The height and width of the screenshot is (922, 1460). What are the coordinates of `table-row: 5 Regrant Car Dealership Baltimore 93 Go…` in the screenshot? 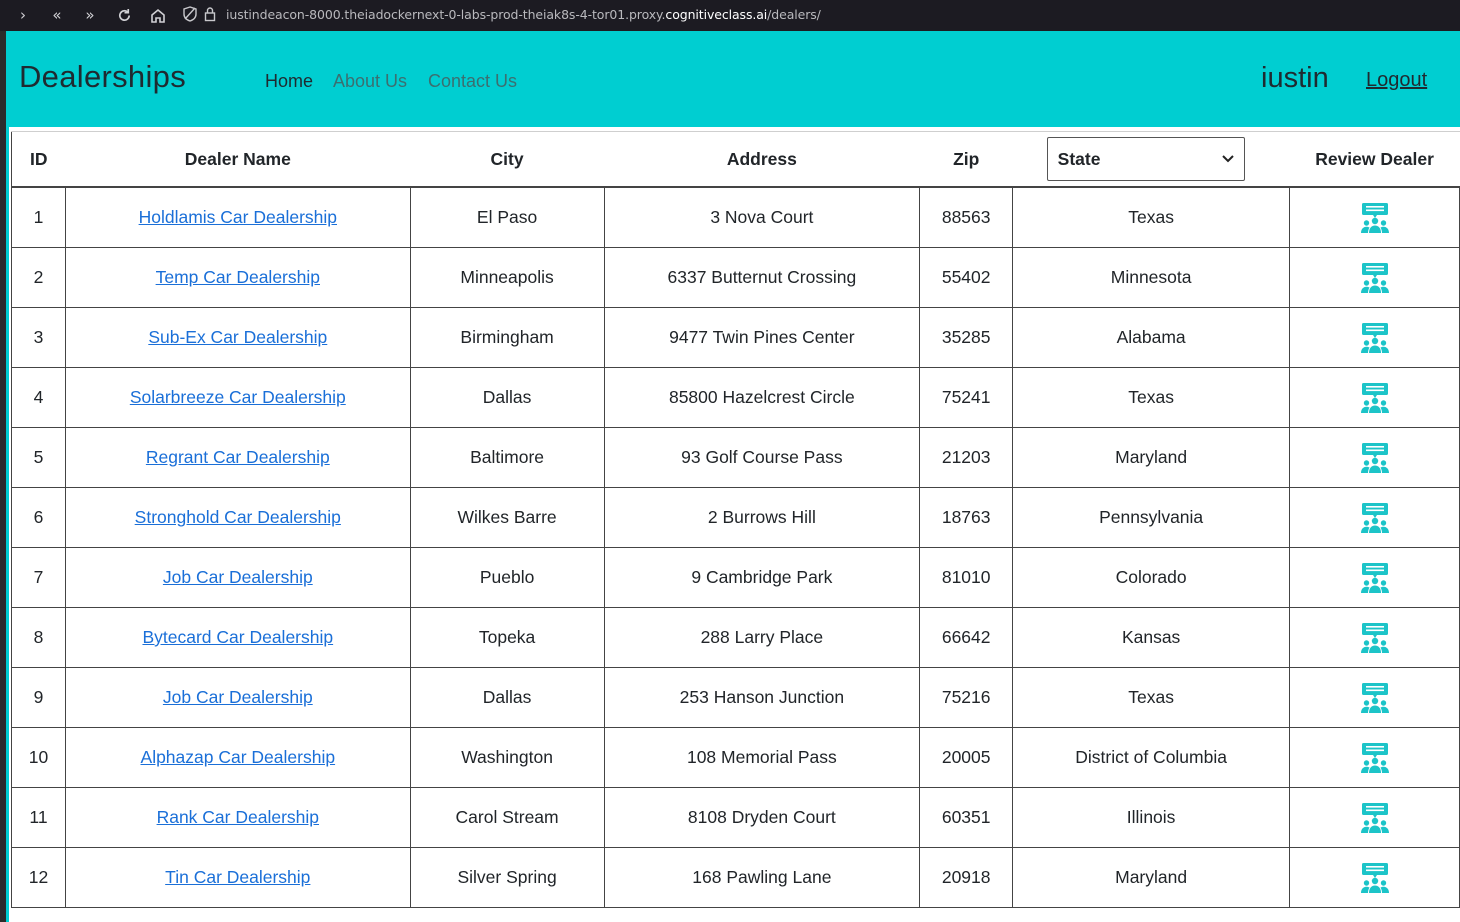 It's located at (735, 457).